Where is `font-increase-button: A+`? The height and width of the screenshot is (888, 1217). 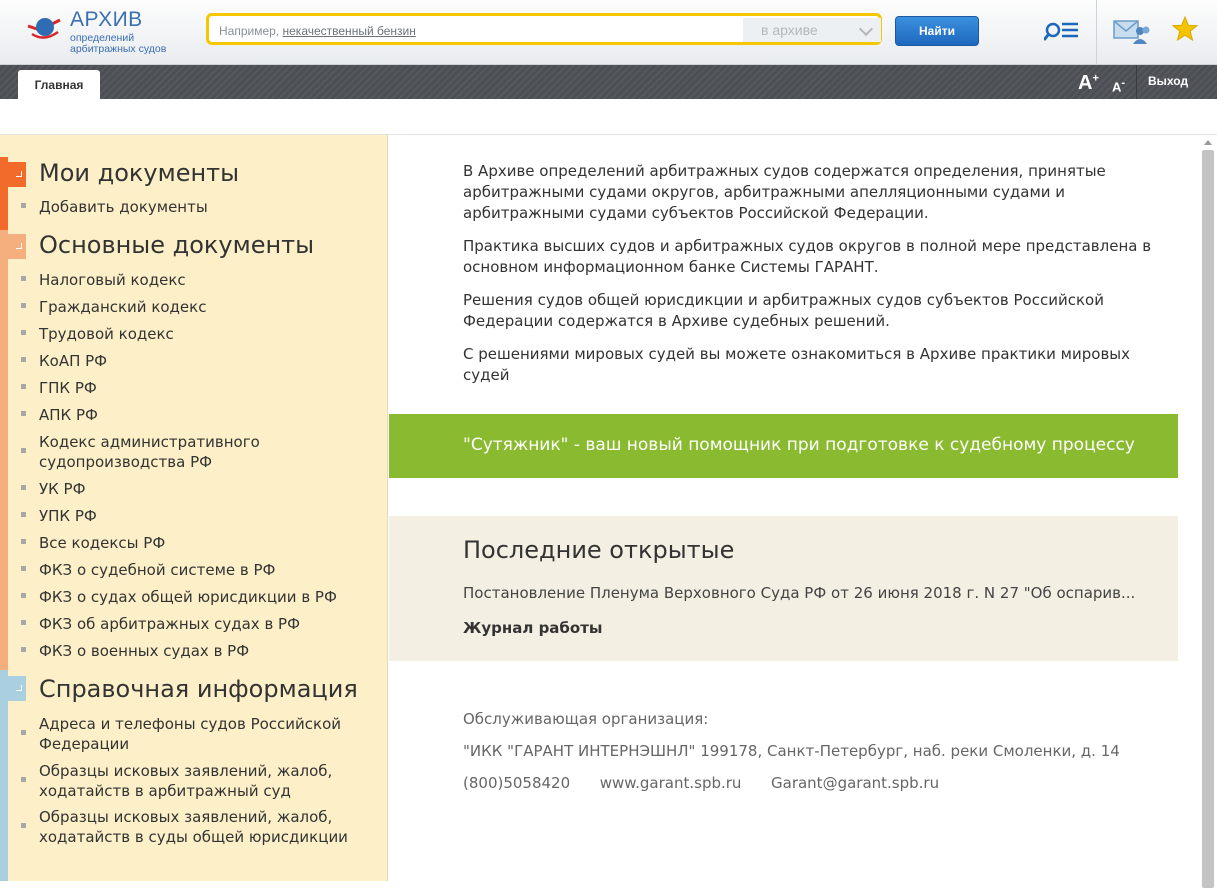
font-increase-button: A+ is located at coordinates (1088, 83).